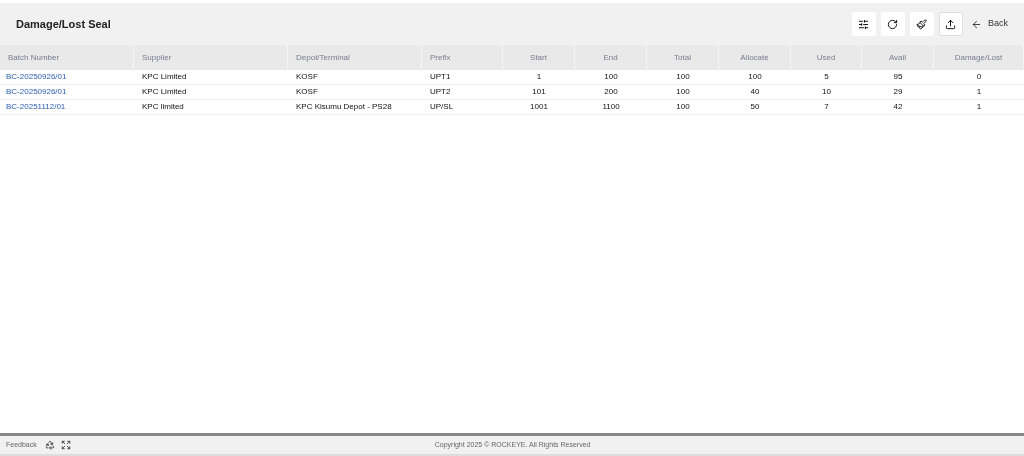  I want to click on column-header: Prefix, so click(462, 57).